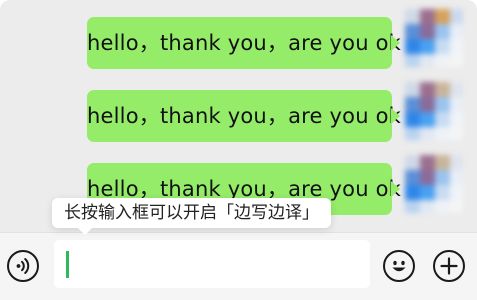 The width and height of the screenshot is (477, 300). I want to click on voice-button, so click(23, 266).